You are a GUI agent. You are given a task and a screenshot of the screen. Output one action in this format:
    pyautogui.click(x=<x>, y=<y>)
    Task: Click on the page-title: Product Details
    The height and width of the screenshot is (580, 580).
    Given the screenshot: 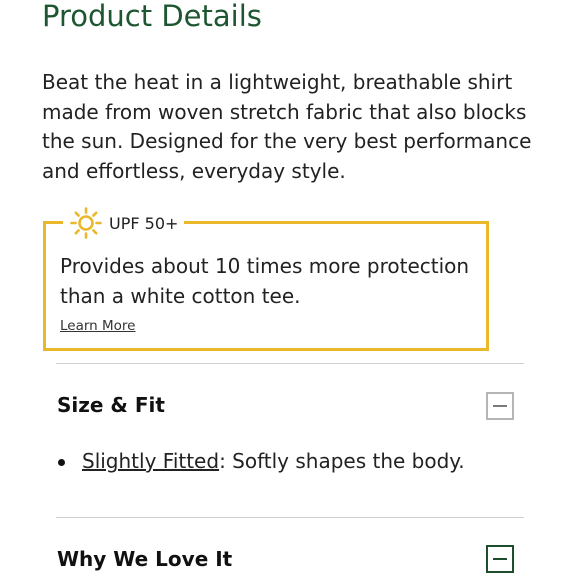 What is the action you would take?
    pyautogui.click(x=152, y=16)
    